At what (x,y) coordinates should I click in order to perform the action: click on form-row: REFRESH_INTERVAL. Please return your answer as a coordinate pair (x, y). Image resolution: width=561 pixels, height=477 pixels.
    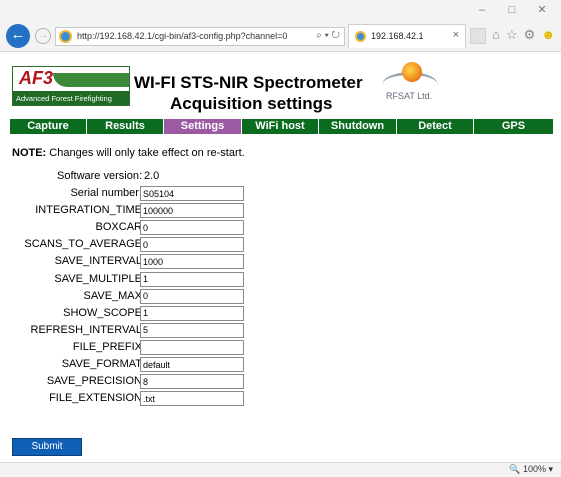
    Looking at the image, I should click on (160, 330).